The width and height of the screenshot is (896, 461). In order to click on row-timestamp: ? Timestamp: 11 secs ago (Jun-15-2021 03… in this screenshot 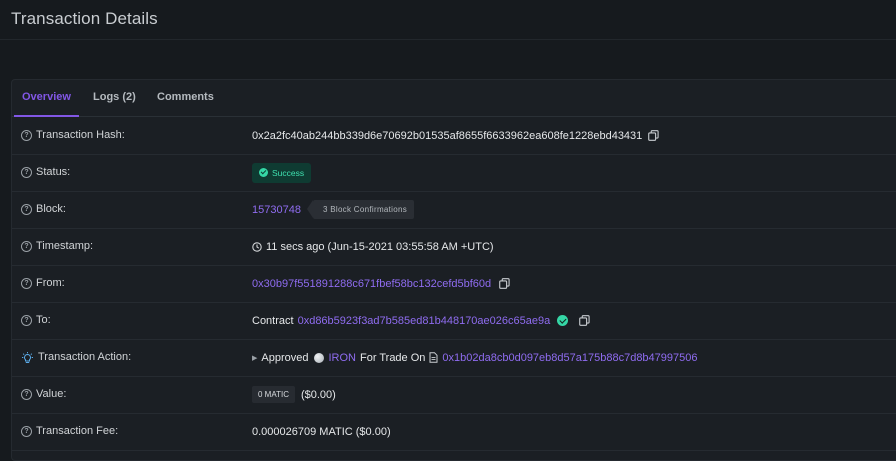, I will do `click(454, 247)`.